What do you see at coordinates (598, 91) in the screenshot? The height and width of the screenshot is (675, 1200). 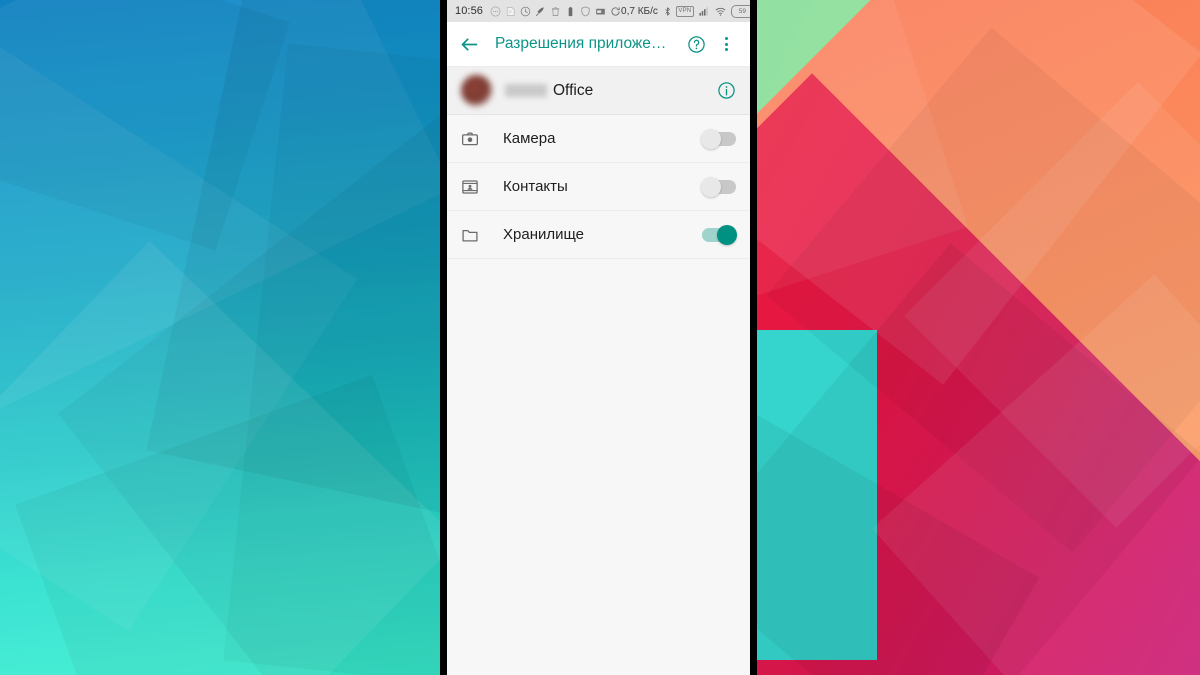 I see `app-header-row: Office` at bounding box center [598, 91].